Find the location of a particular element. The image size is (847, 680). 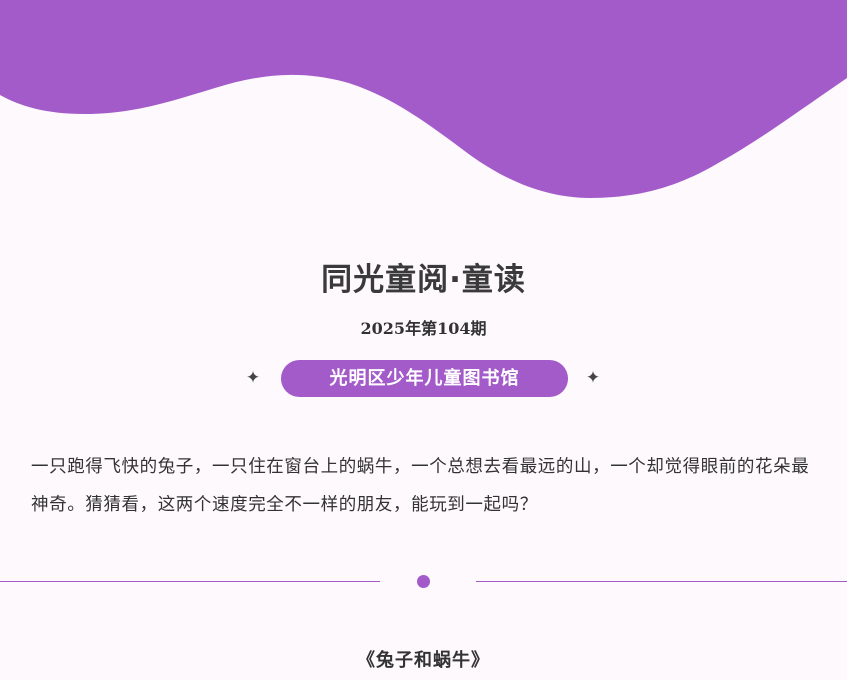

story-title: 《兔子和蜗牛》 is located at coordinates (423, 660).